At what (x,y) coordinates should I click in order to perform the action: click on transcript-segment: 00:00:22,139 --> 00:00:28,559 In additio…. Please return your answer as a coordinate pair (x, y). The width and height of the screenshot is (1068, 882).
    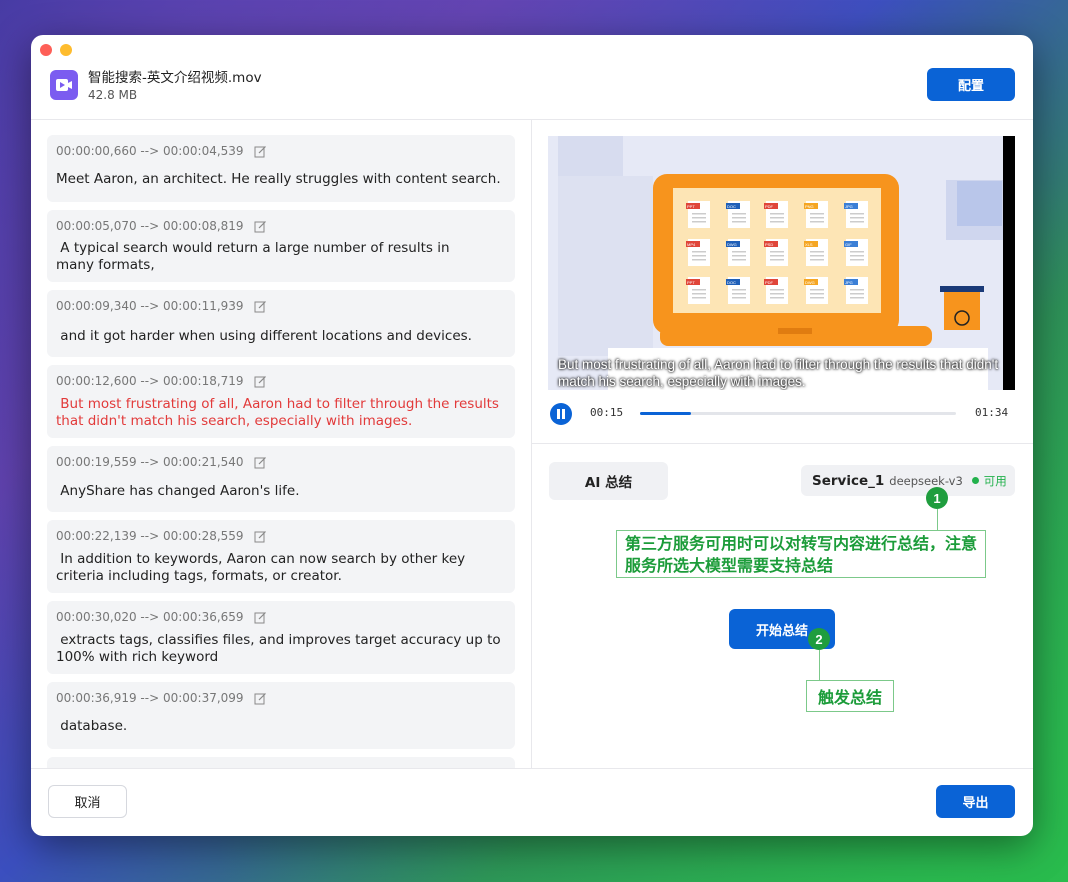
    Looking at the image, I should click on (281, 556).